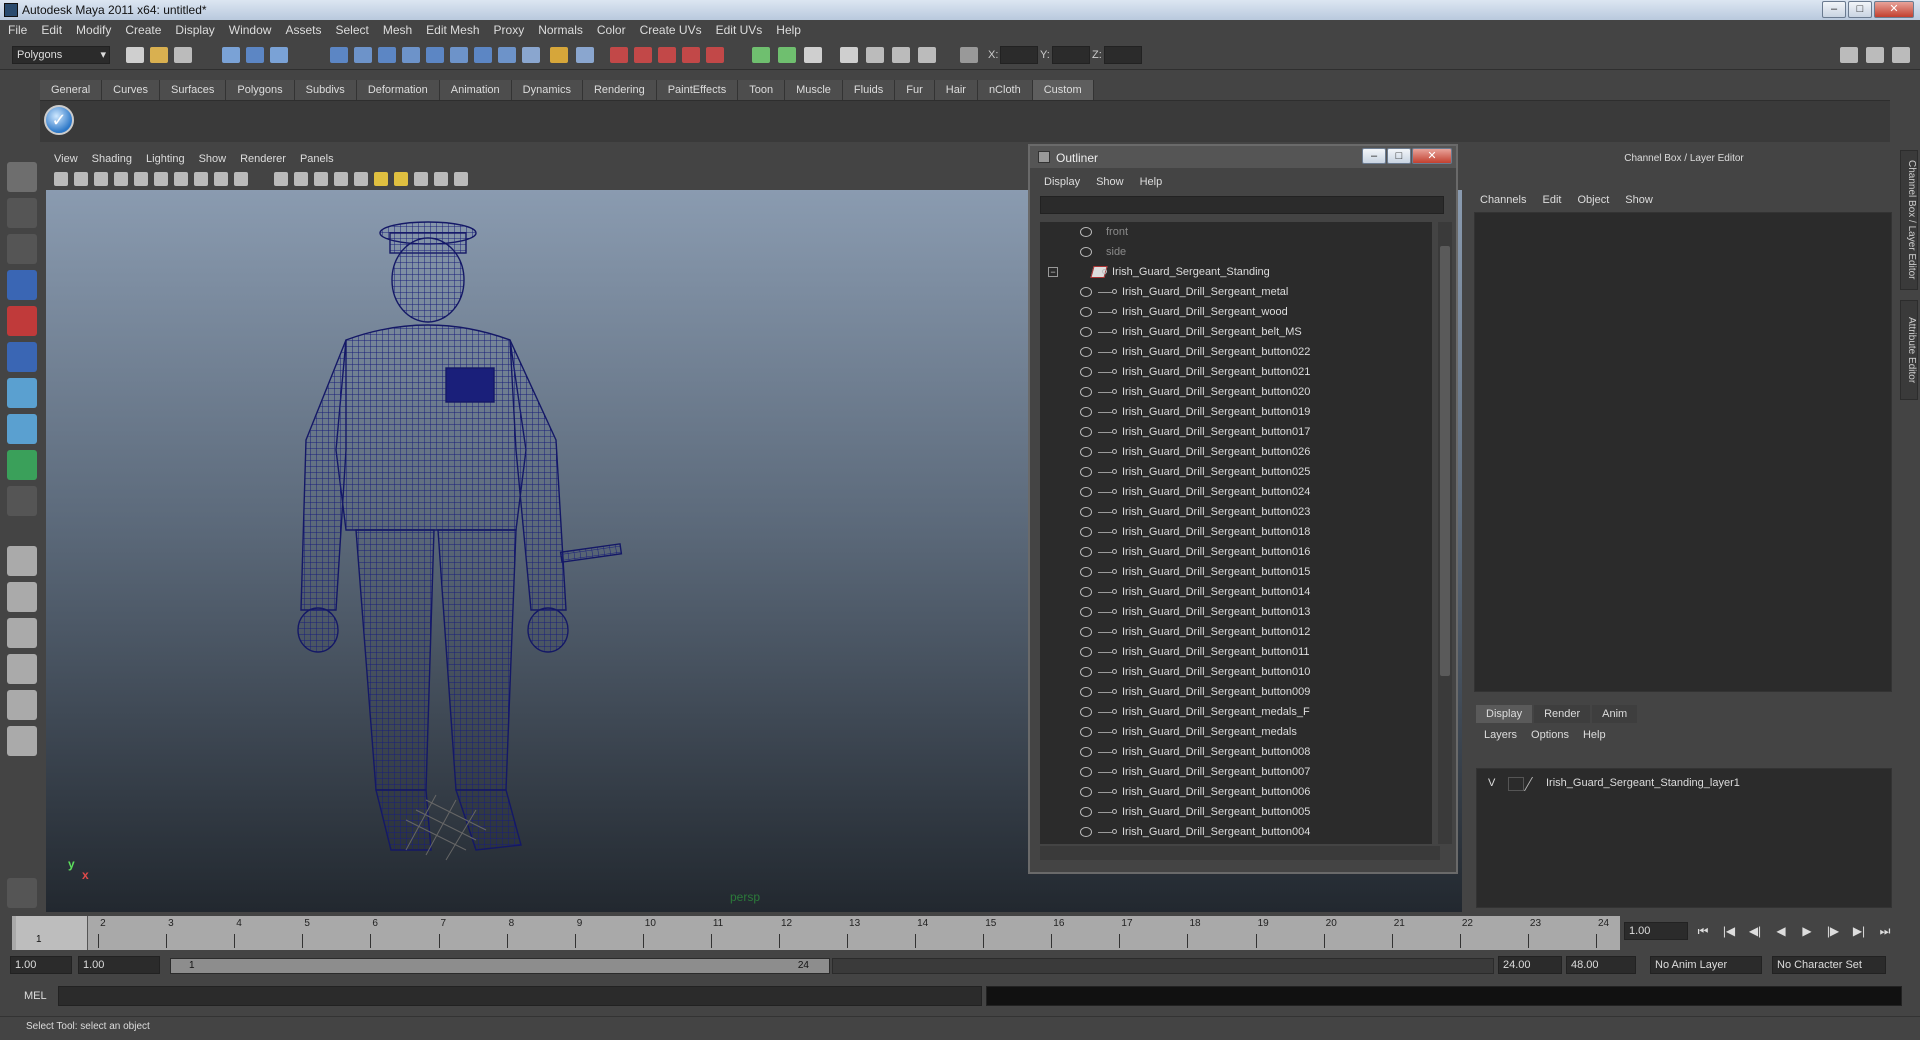 The width and height of the screenshot is (1920, 1040). What do you see at coordinates (1535, 784) in the screenshot?
I see `layer-color-swatch` at bounding box center [1535, 784].